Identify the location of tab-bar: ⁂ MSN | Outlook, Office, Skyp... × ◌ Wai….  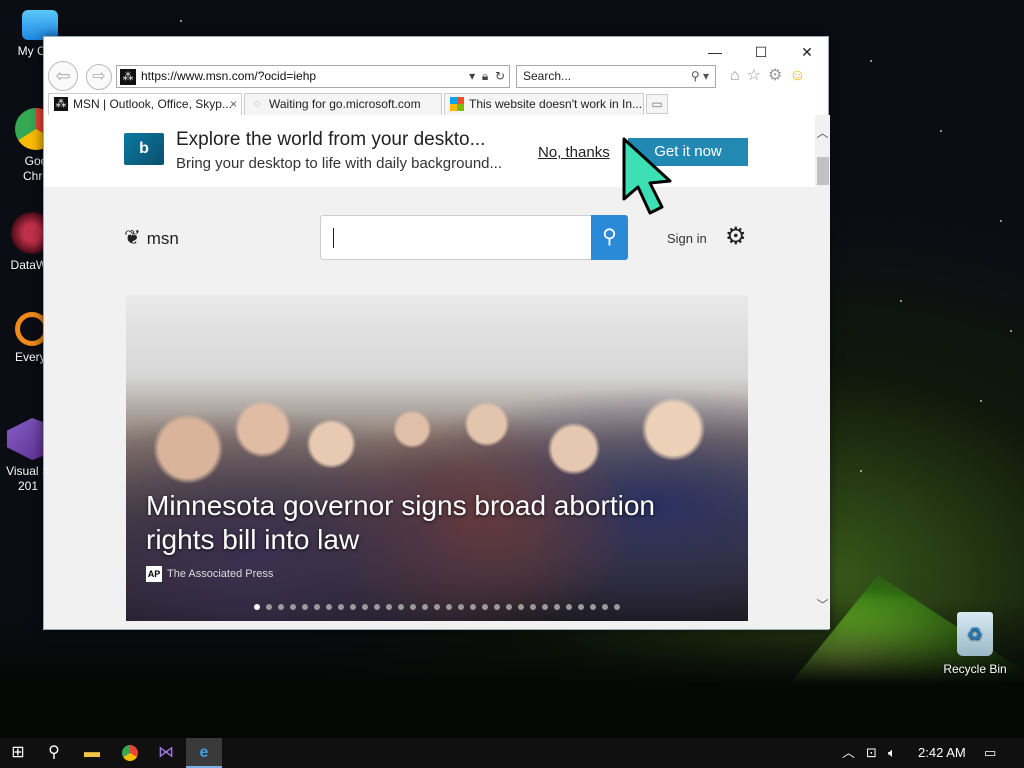
(436, 104).